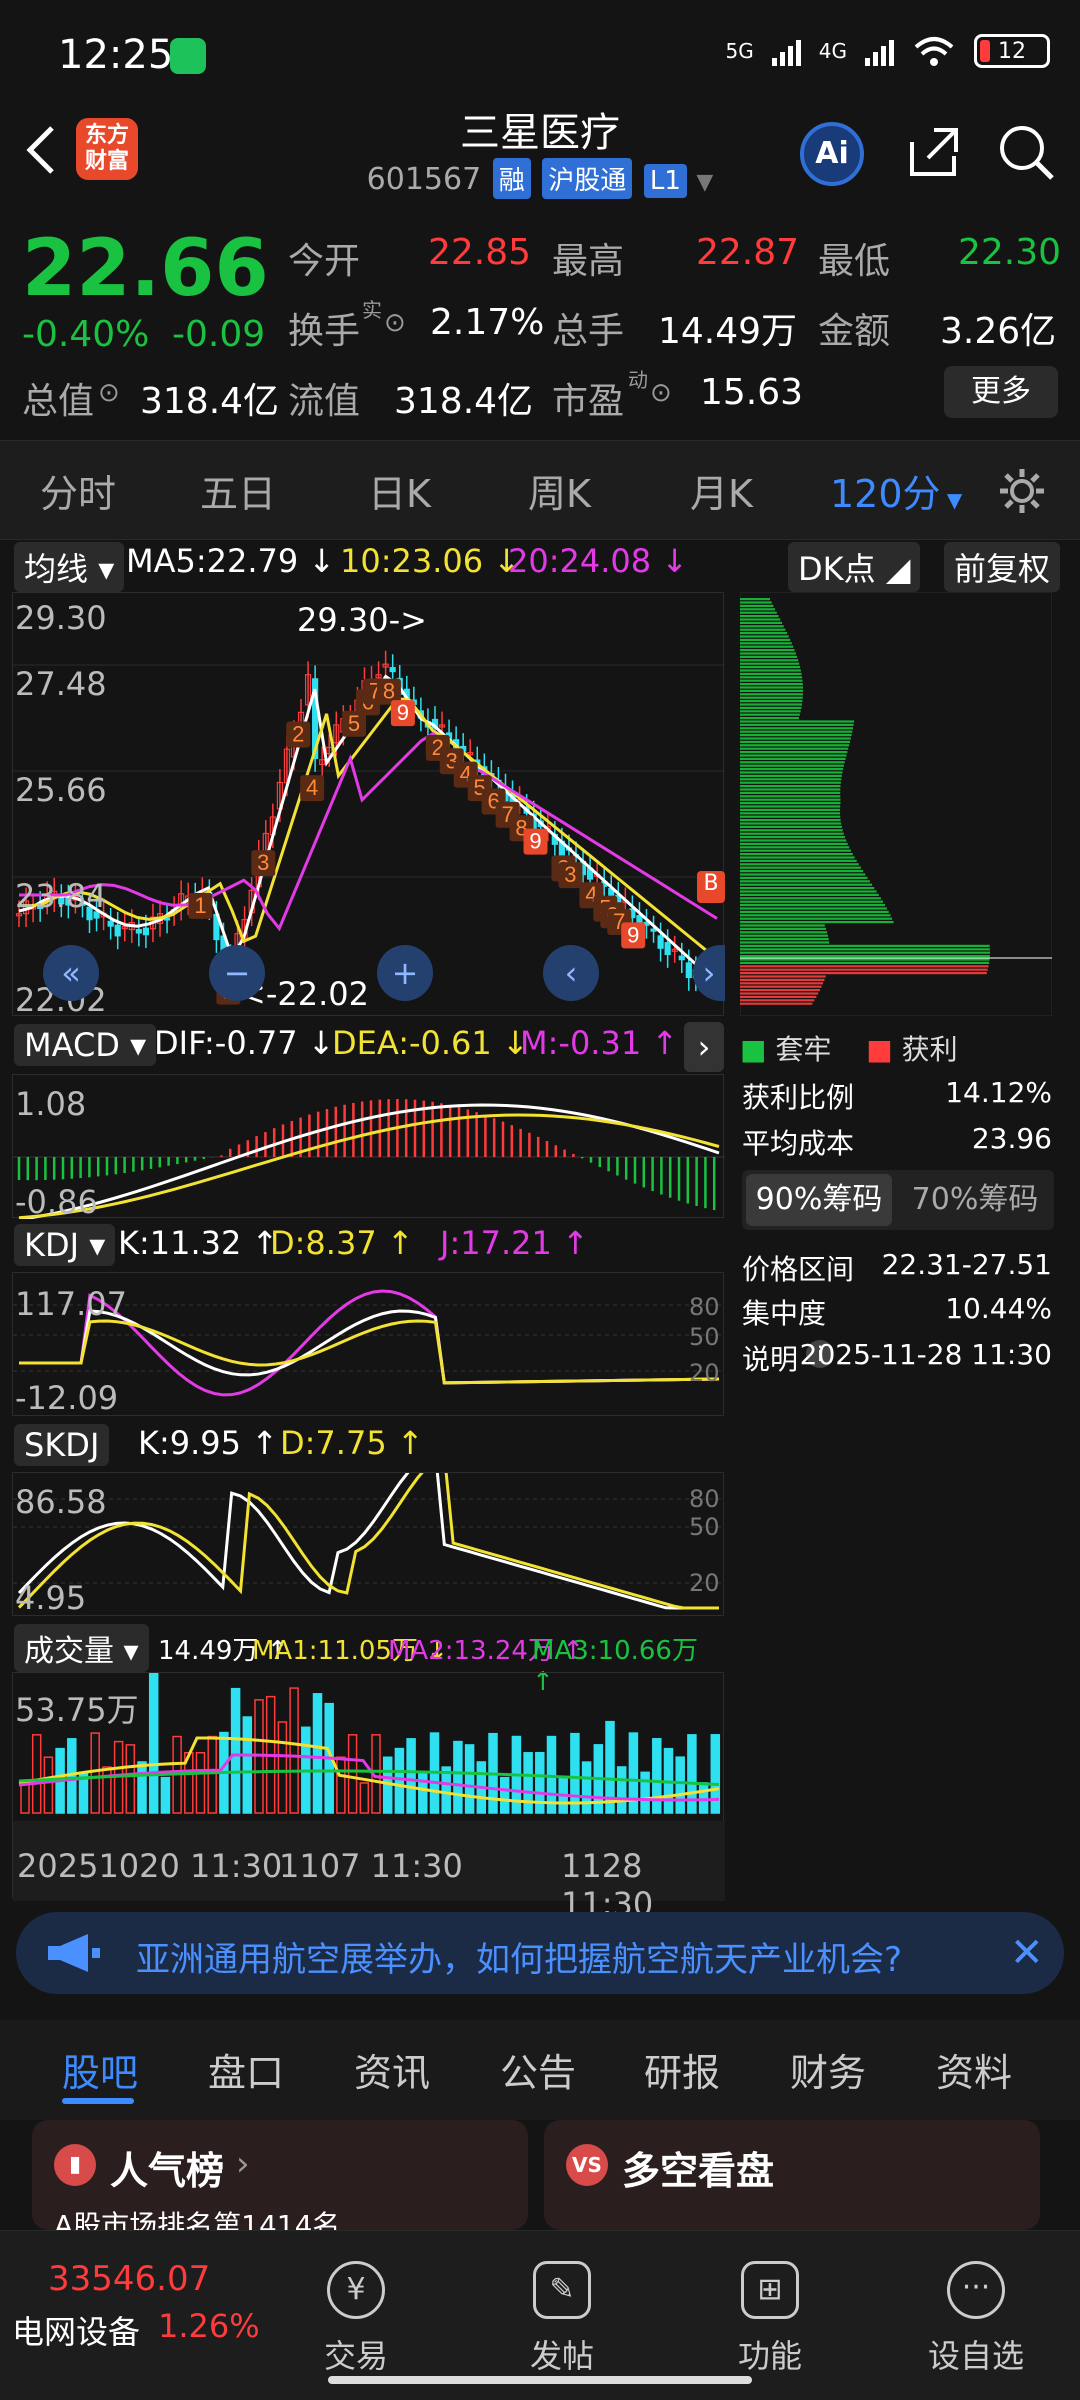 The width and height of the screenshot is (1080, 2400). I want to click on tab-forum: 股吧, so click(100, 2069).